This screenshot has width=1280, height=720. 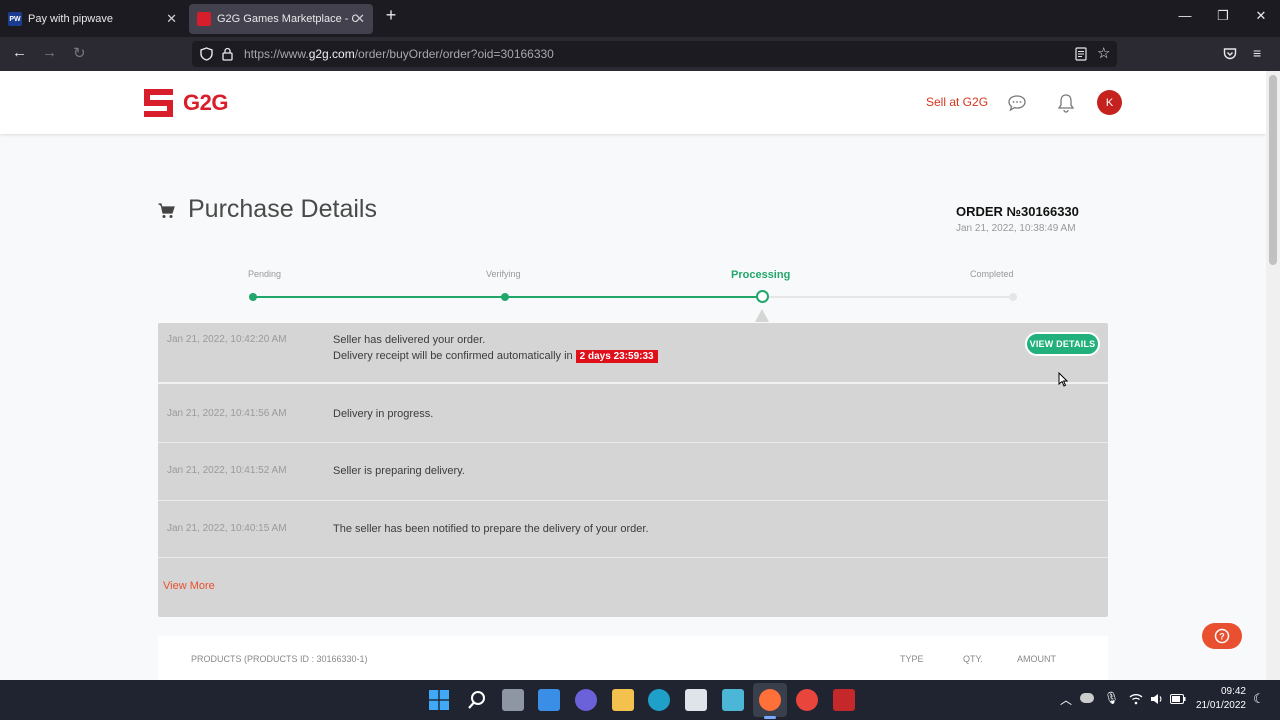 What do you see at coordinates (640, 700) in the screenshot?
I see `windows-taskbar: ︿ 🎙 09:42 21/01/2022 ☾` at bounding box center [640, 700].